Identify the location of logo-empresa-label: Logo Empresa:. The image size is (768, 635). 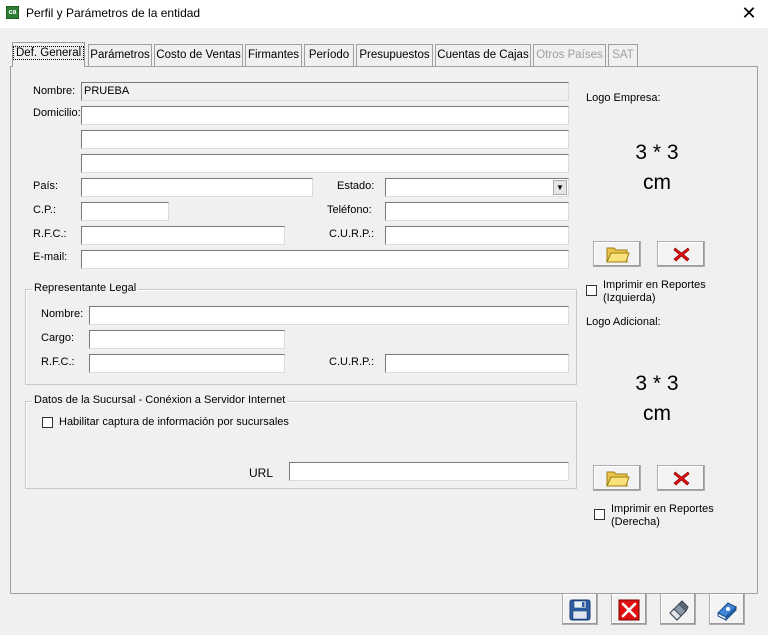
(623, 98).